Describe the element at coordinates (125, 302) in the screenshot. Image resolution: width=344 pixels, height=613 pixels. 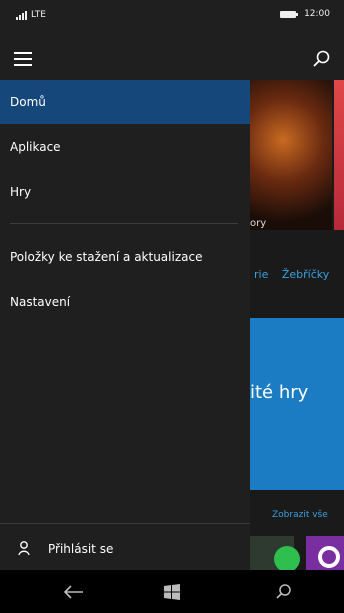
I see `drawer-item-settings: Nastavení` at that location.